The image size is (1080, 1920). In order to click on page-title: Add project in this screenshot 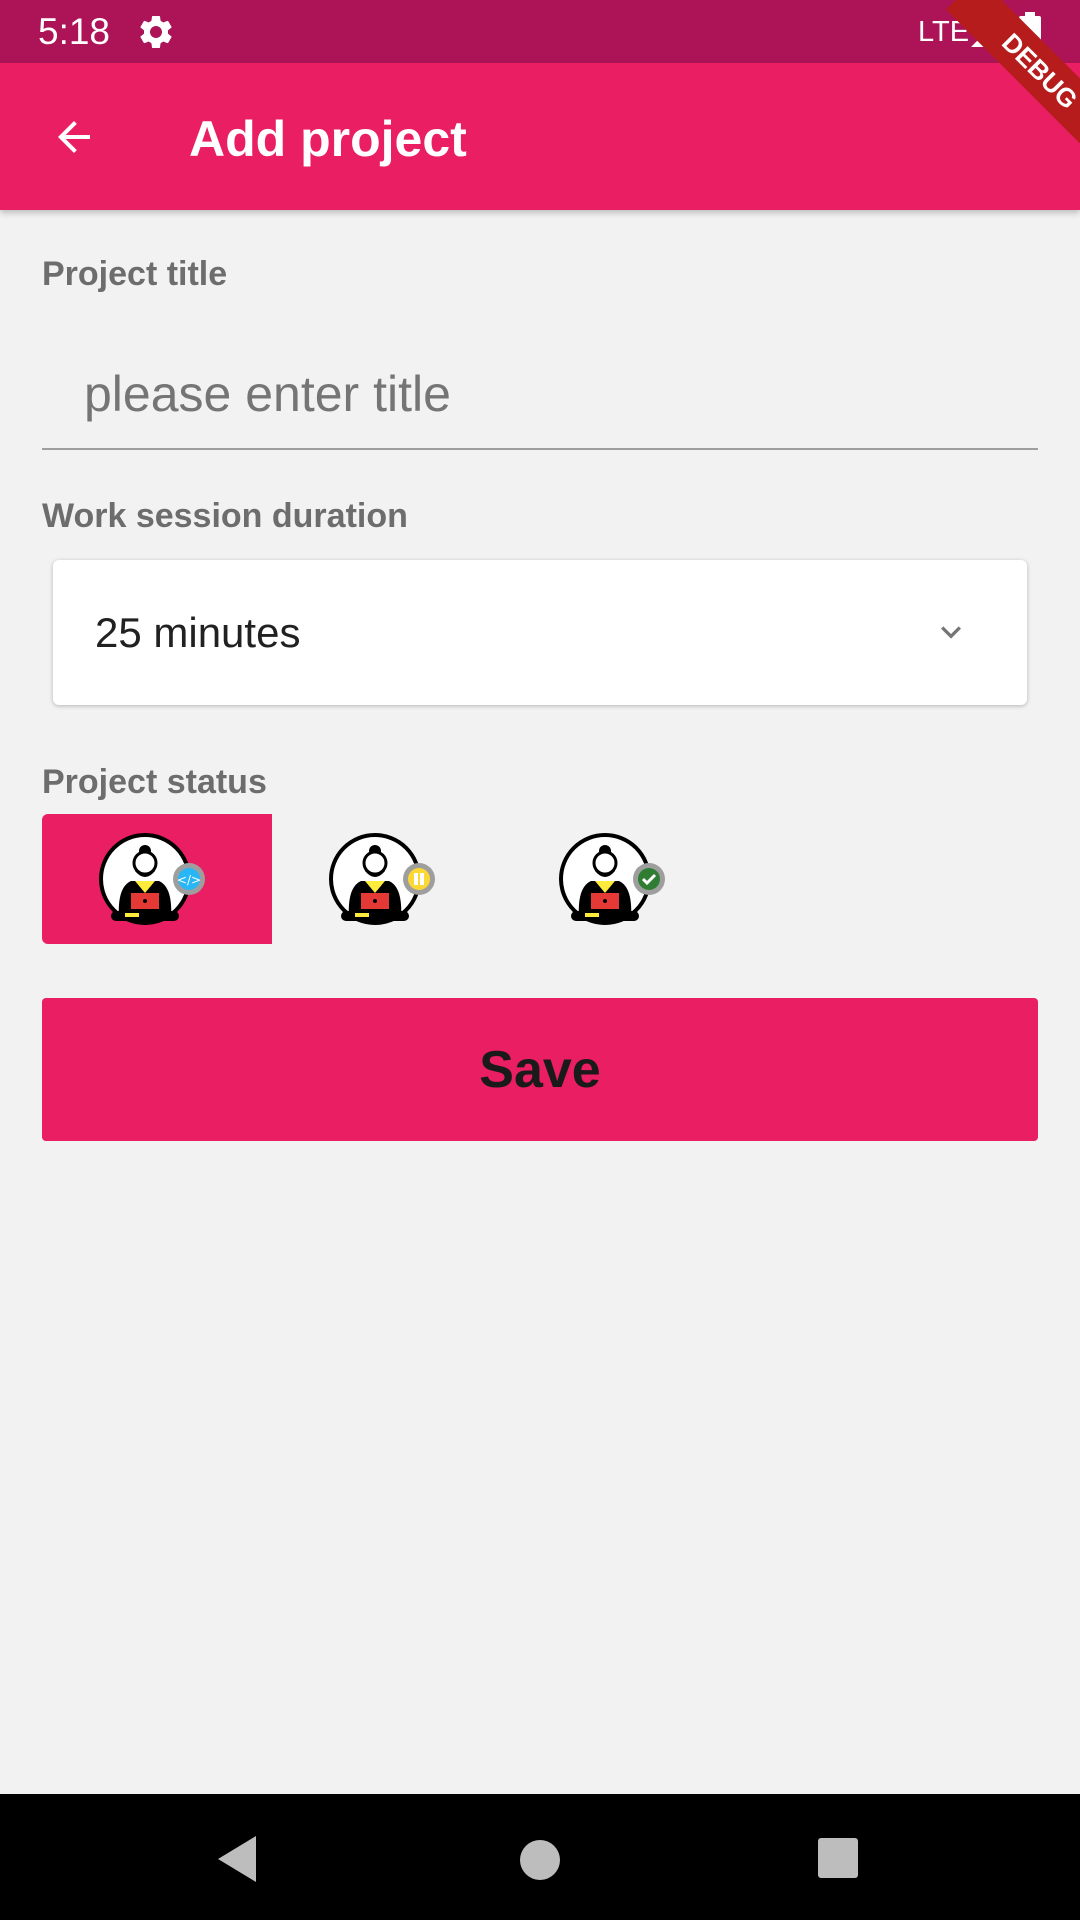, I will do `click(328, 139)`.